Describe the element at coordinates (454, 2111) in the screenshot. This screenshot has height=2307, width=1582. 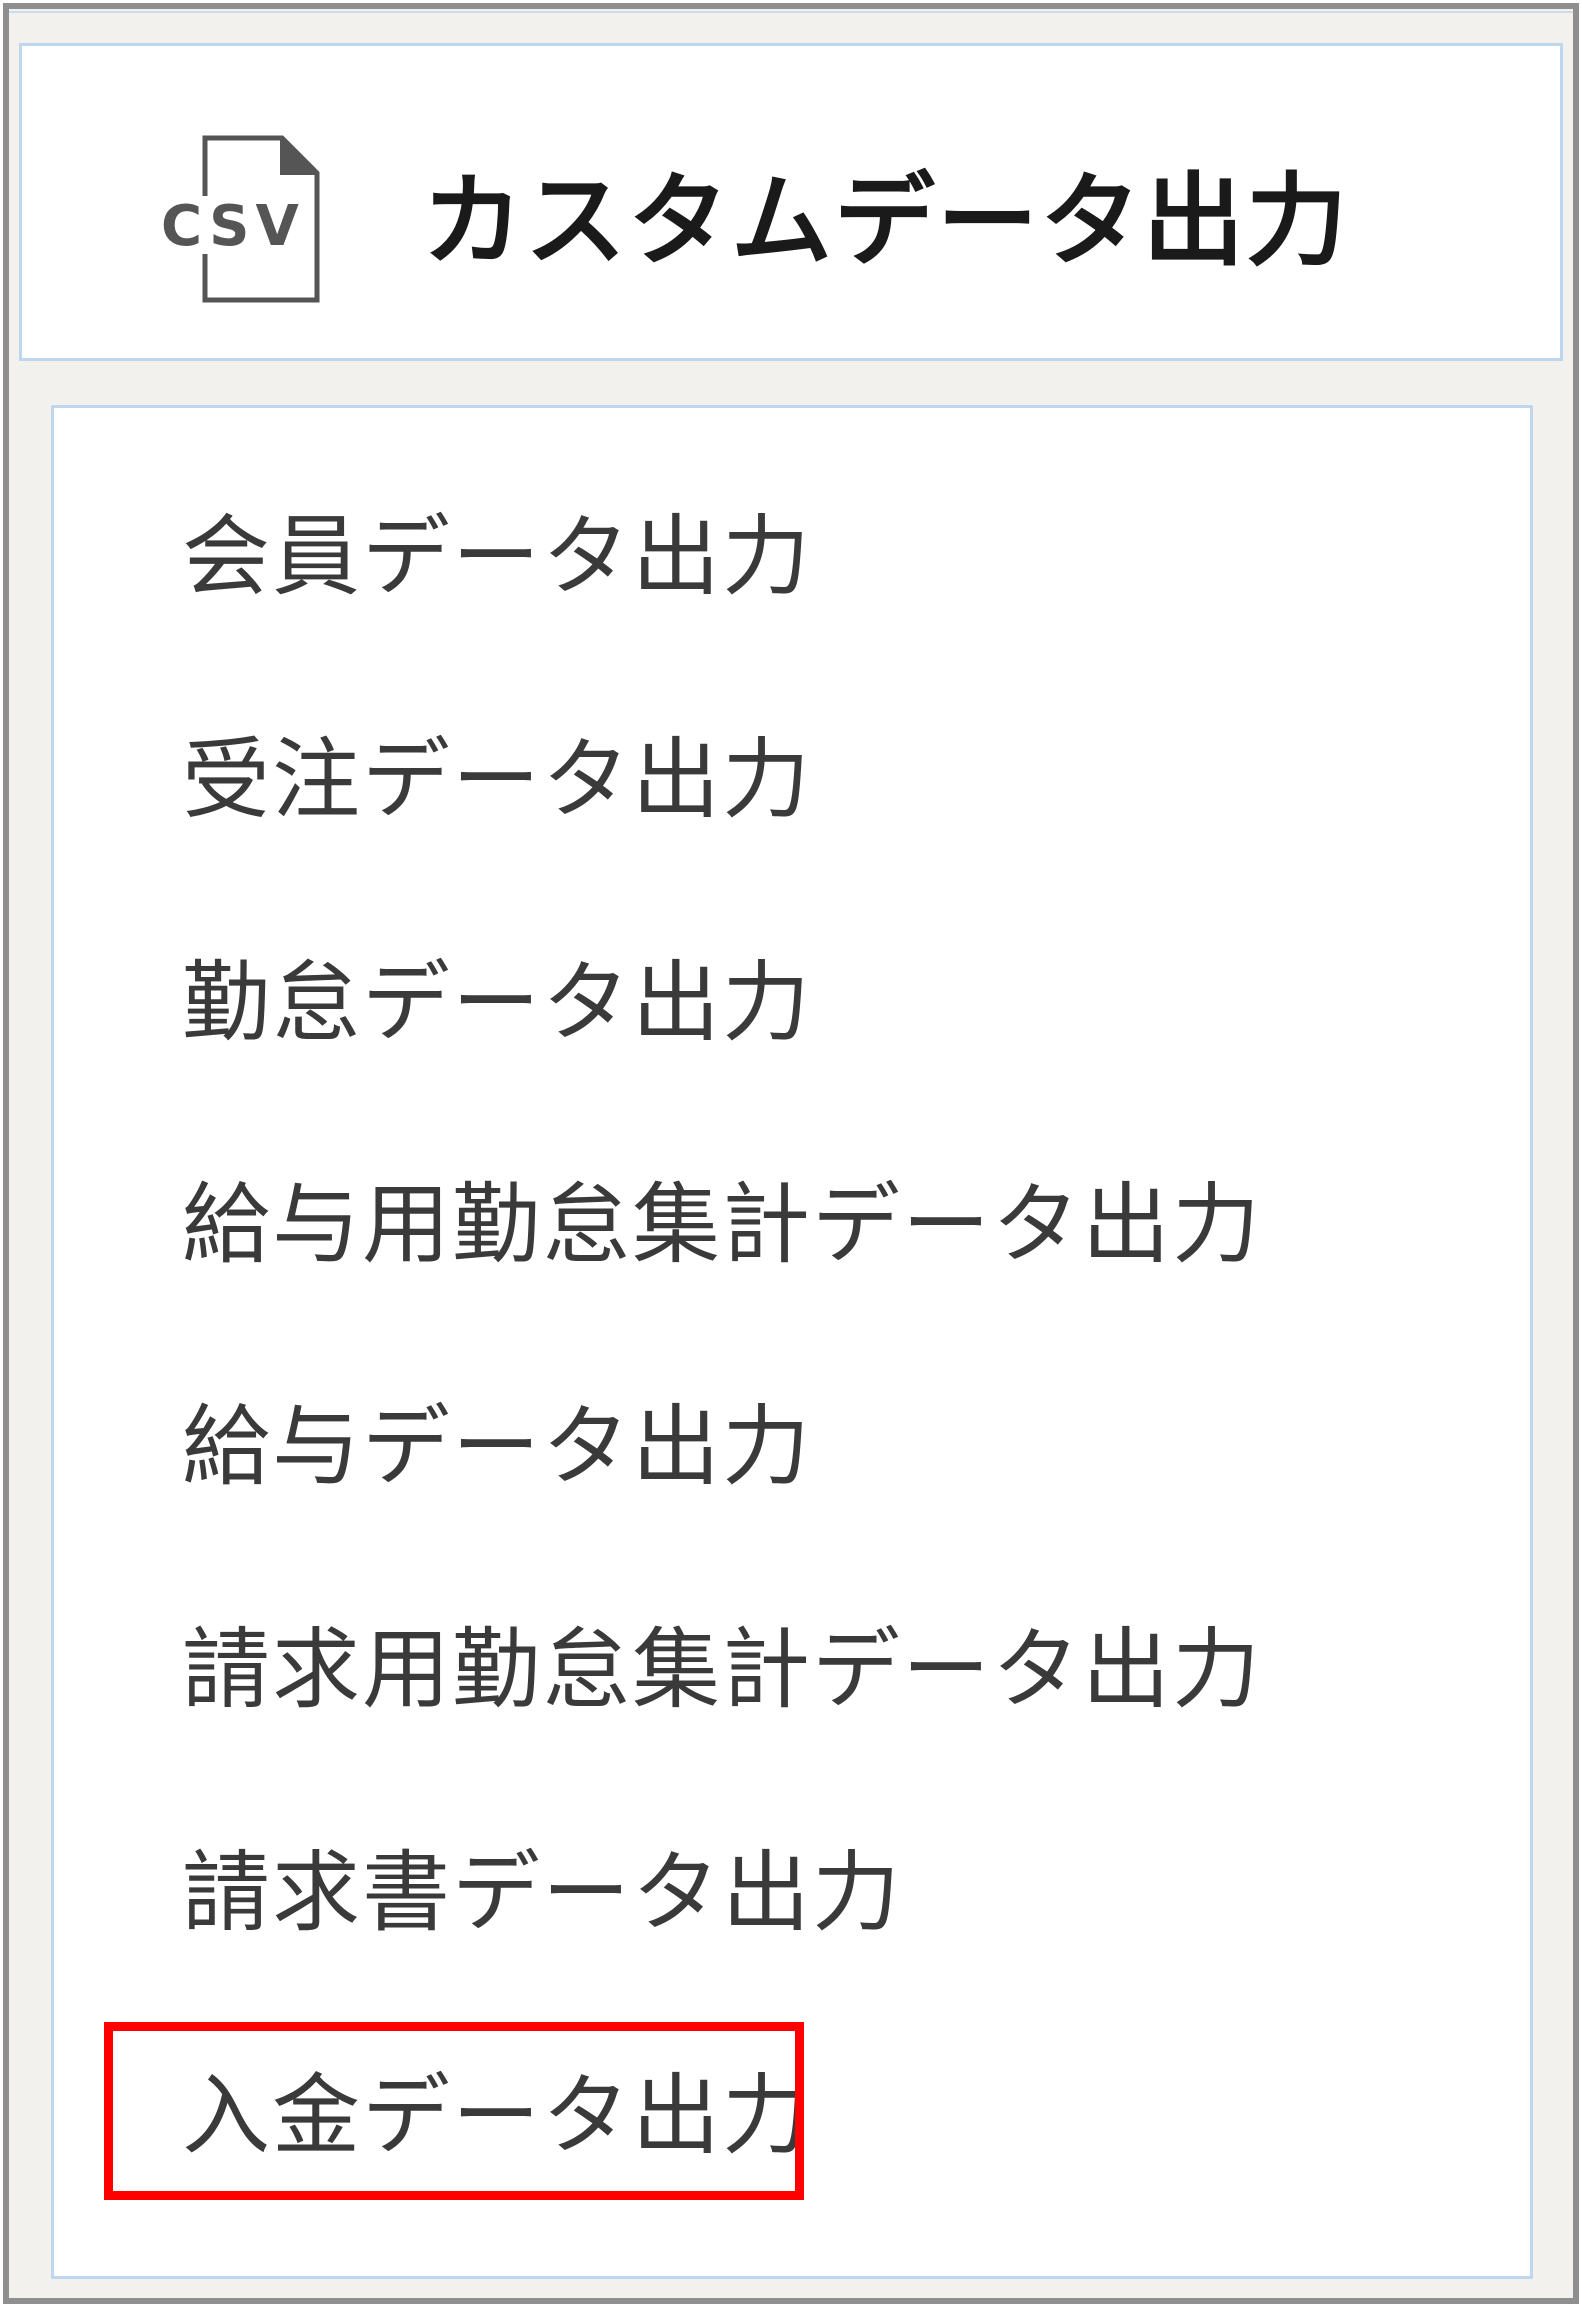
I see `highlight-box` at that location.